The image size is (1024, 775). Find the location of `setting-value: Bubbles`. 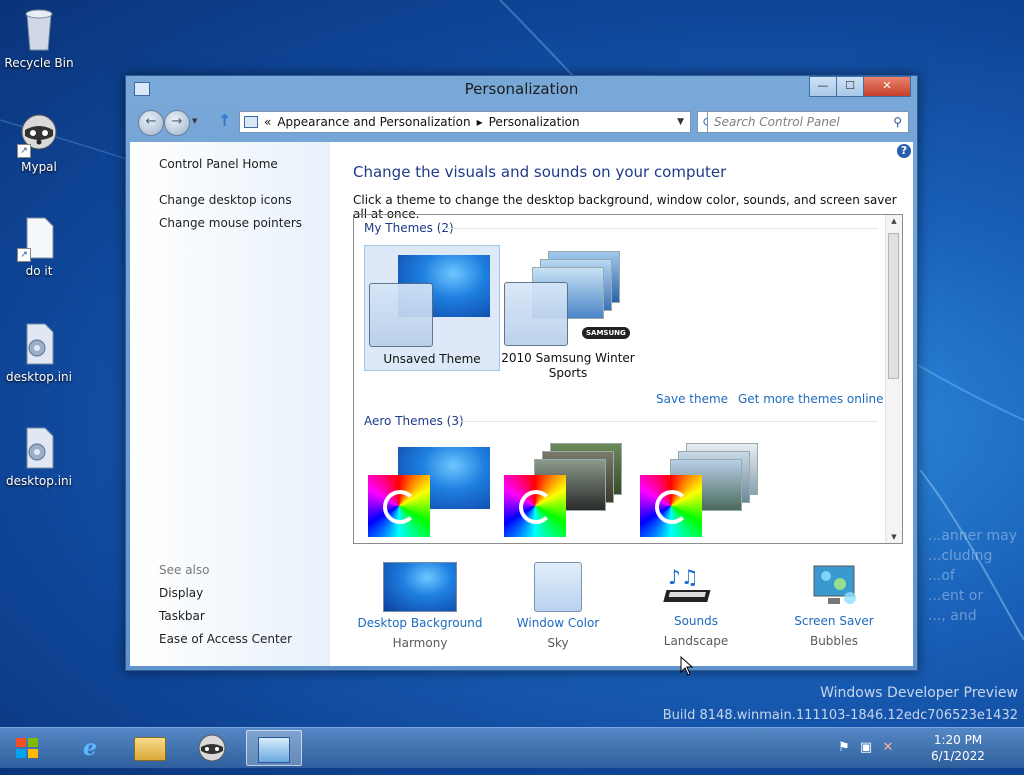

setting-value: Bubbles is located at coordinates (834, 641).